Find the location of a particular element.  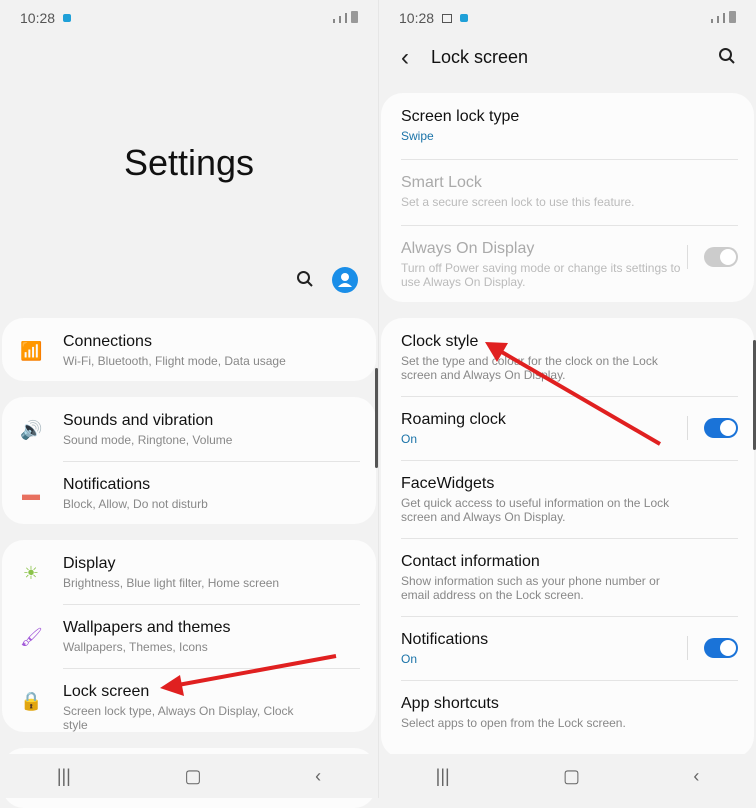

arrow-to-lock-screen is located at coordinates (257, 670).